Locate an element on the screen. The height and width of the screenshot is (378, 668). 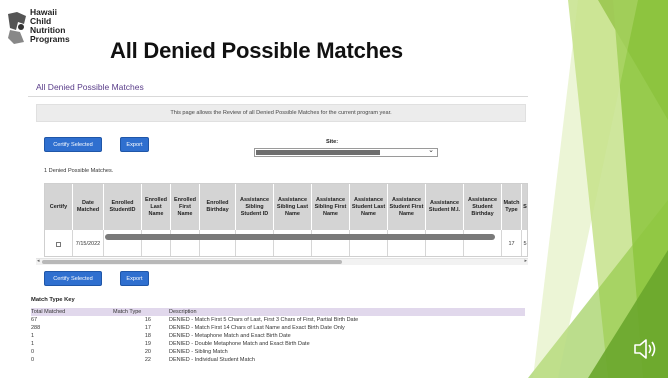
page-heading: All Denied Possible Matches is located at coordinates (90, 87).